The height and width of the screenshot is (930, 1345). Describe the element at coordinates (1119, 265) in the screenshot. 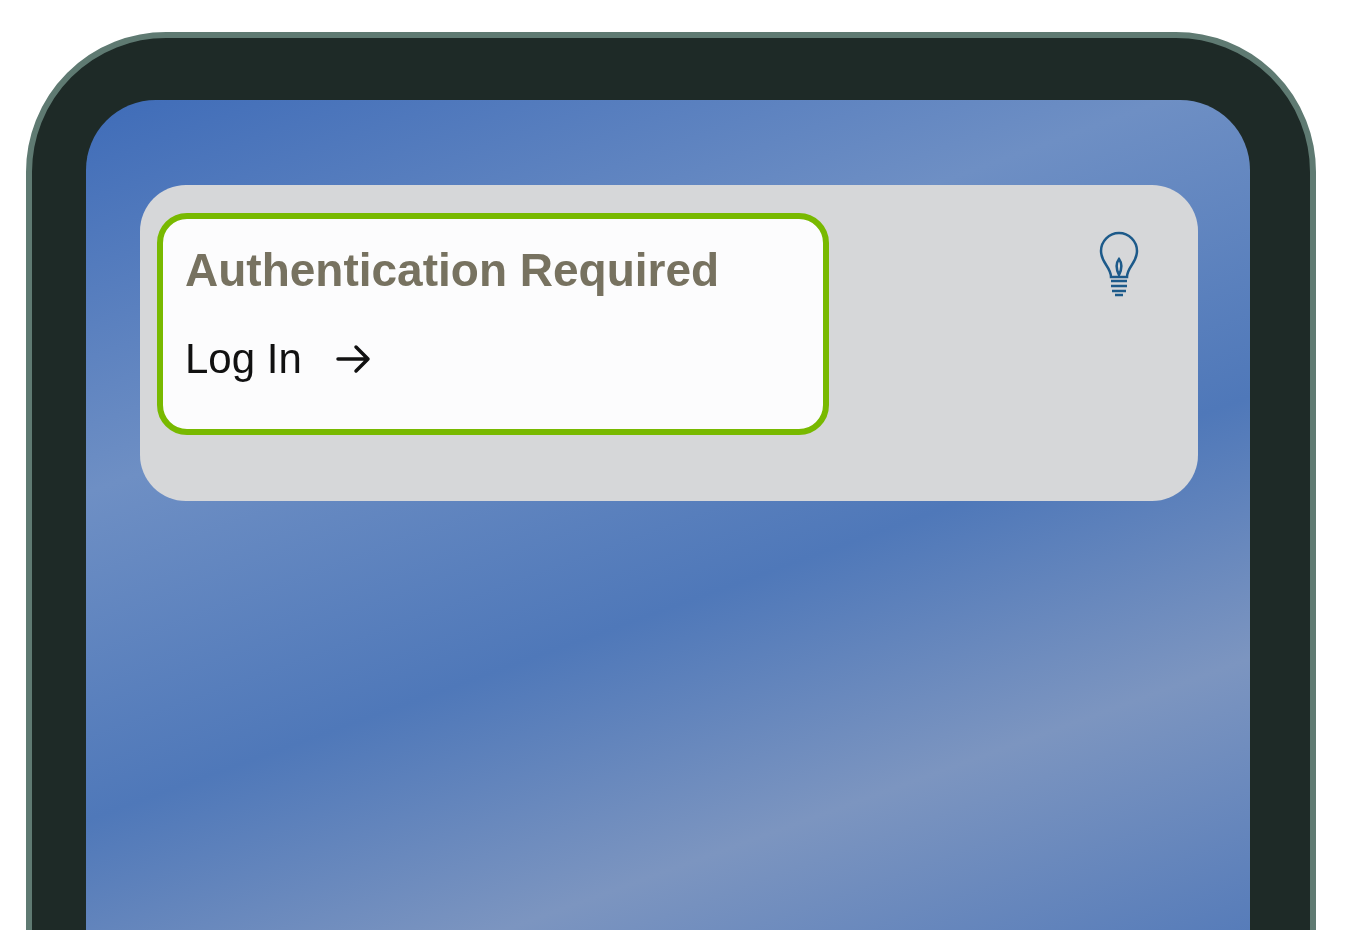

I see `lightbulb-icon` at that location.